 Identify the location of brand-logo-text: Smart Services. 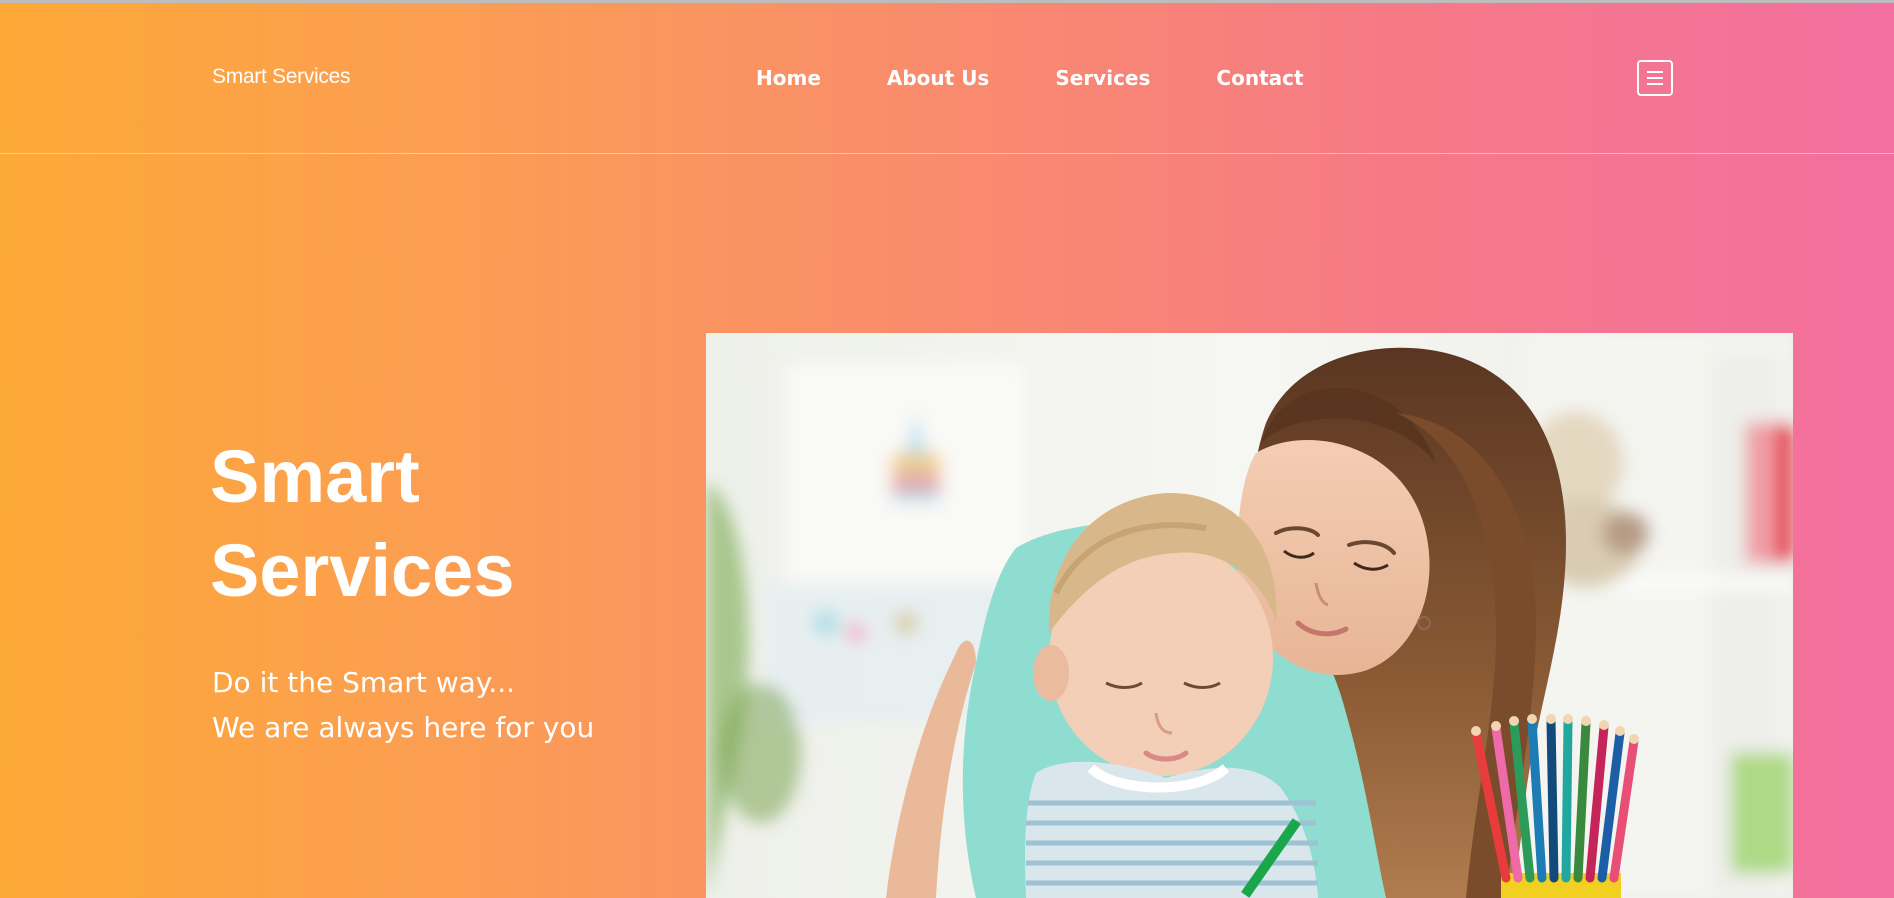
(281, 77).